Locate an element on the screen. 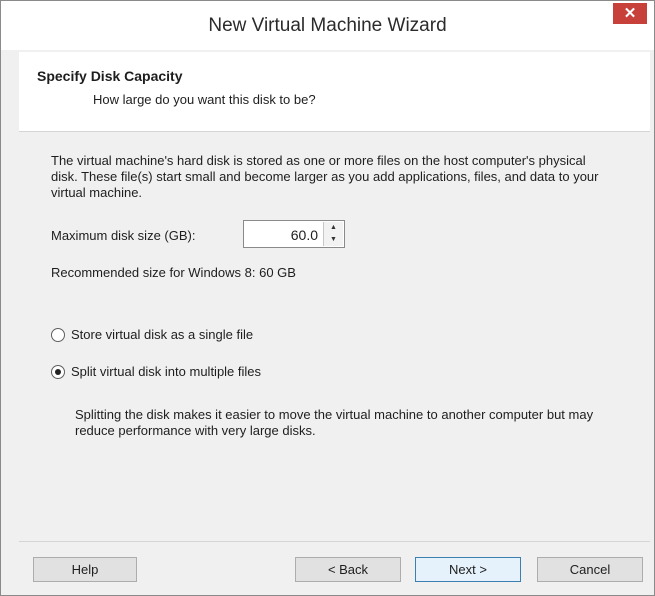 The image size is (655, 596). single-file-radio is located at coordinates (58, 335).